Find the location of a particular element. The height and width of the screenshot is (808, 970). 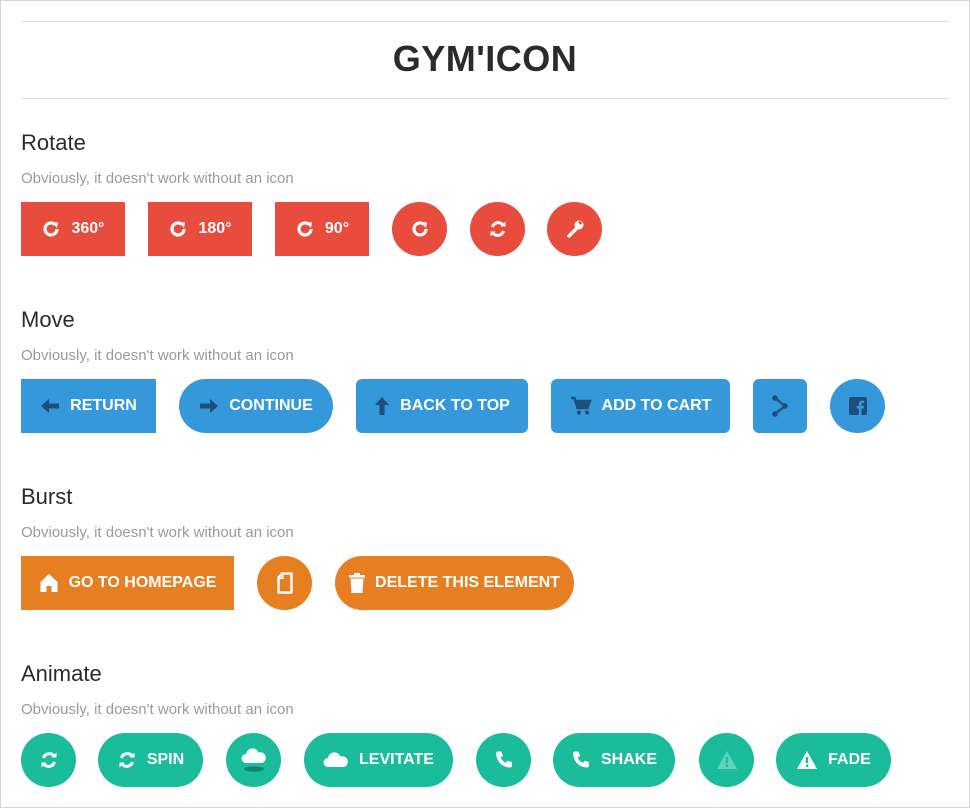

rotate-360-button: 360° is located at coordinates (73, 229).